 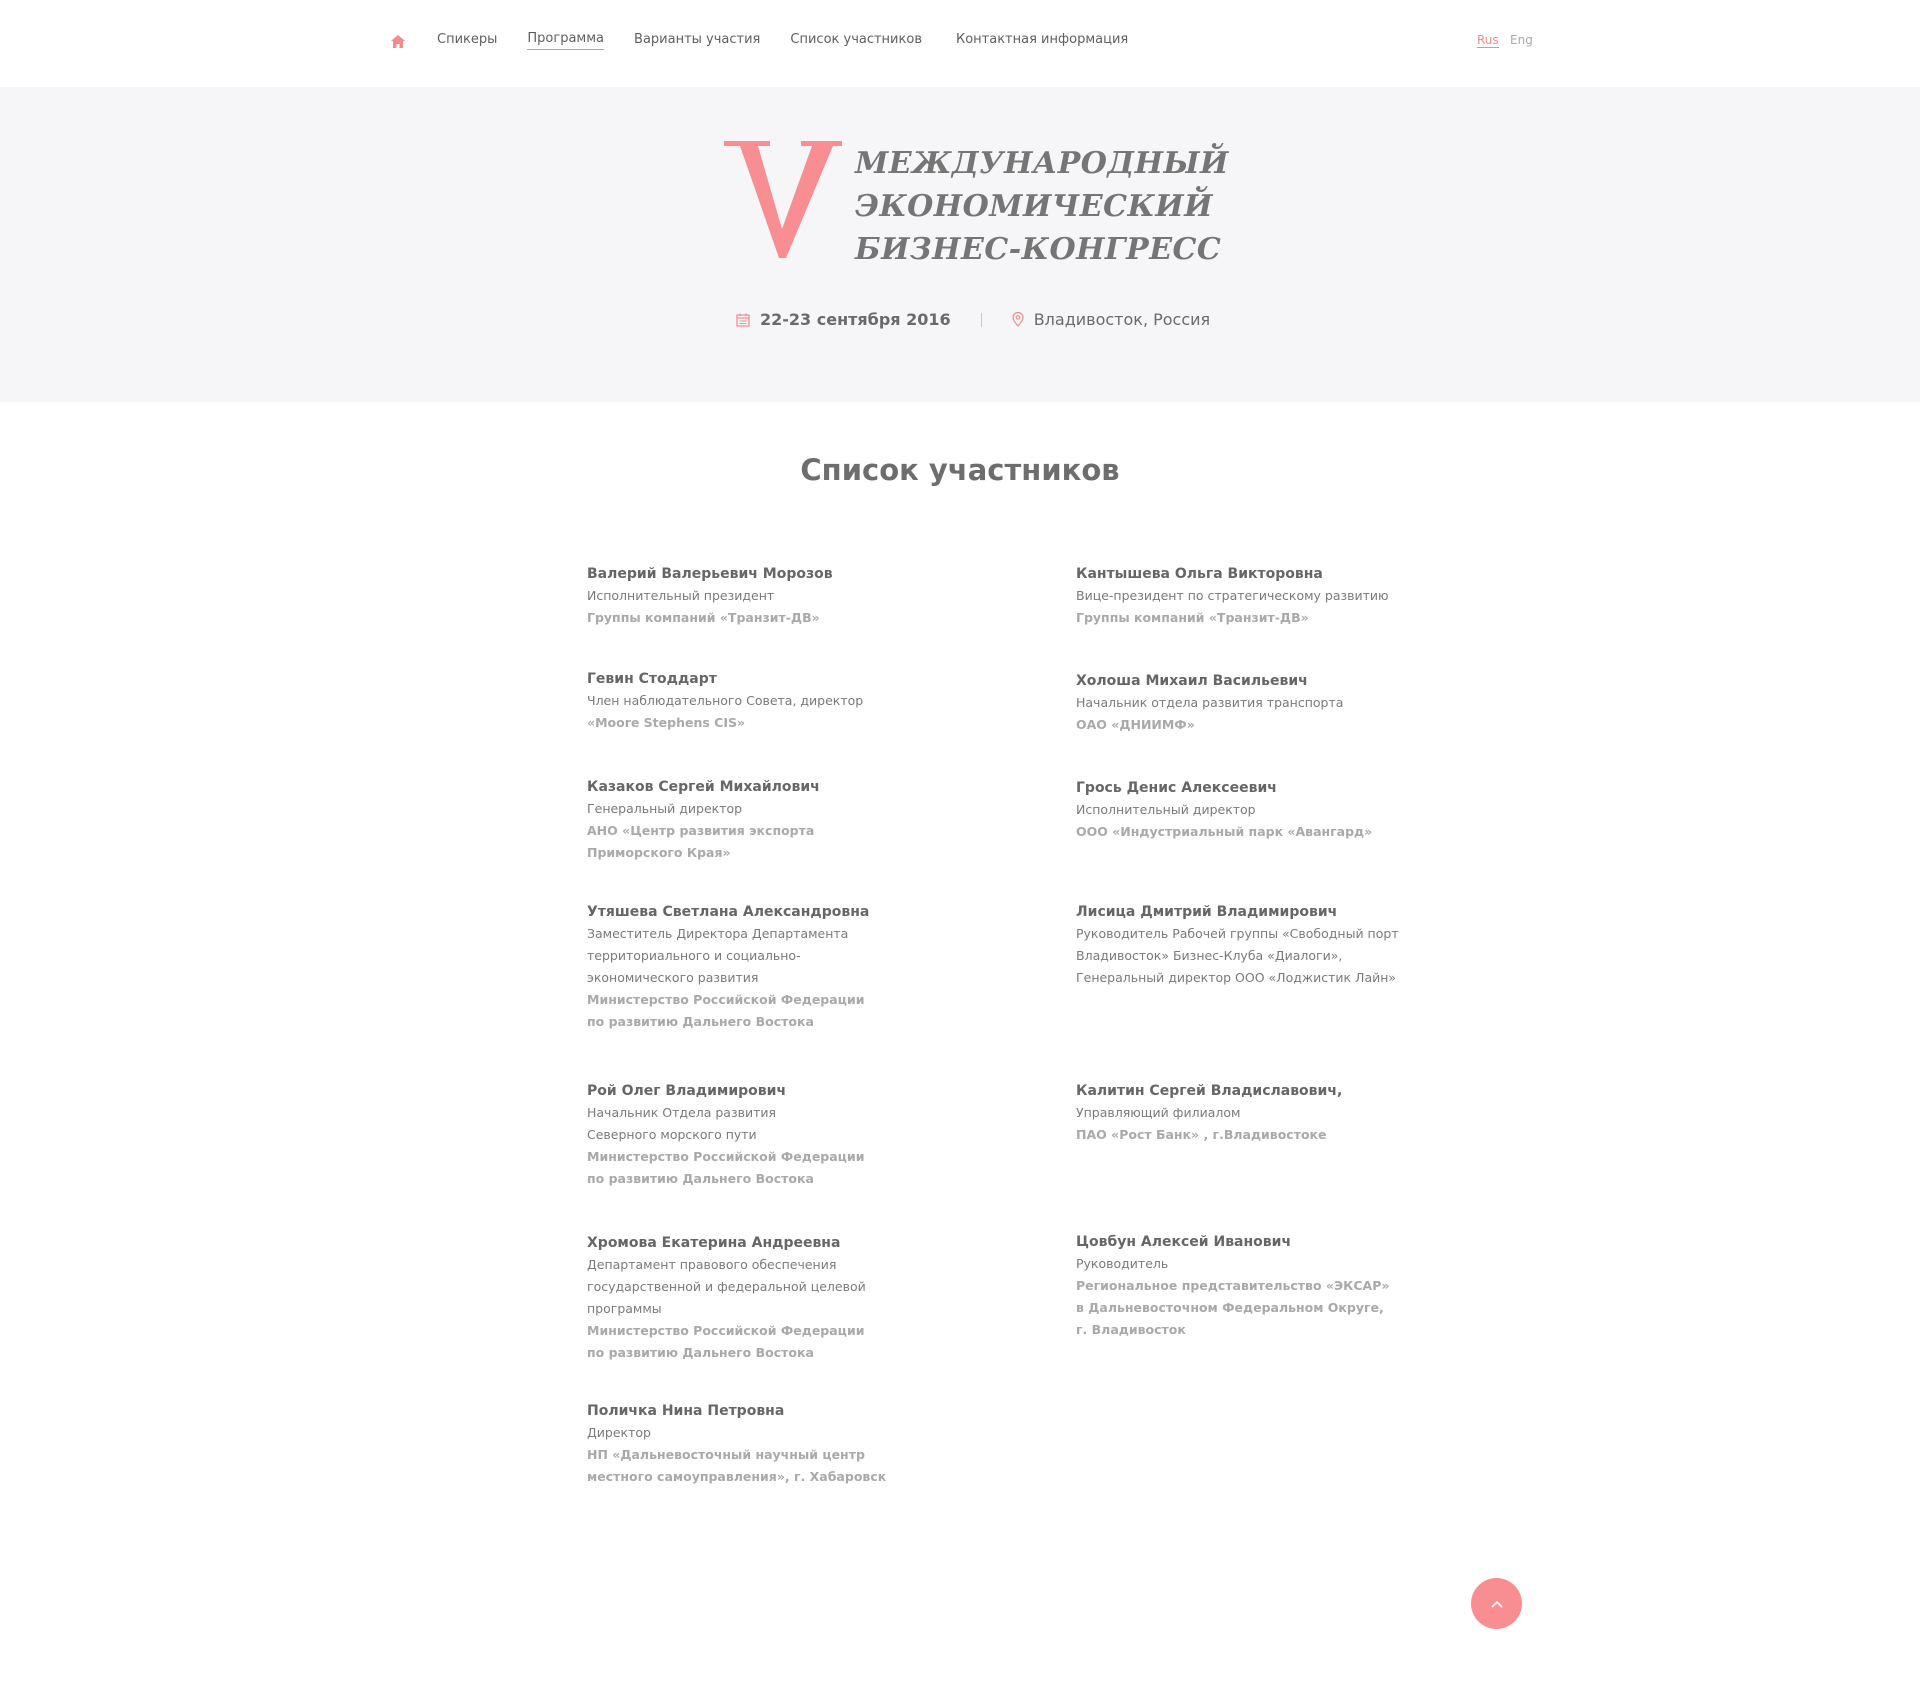 I want to click on lang-rus-link: Rus, so click(x=1488, y=40).